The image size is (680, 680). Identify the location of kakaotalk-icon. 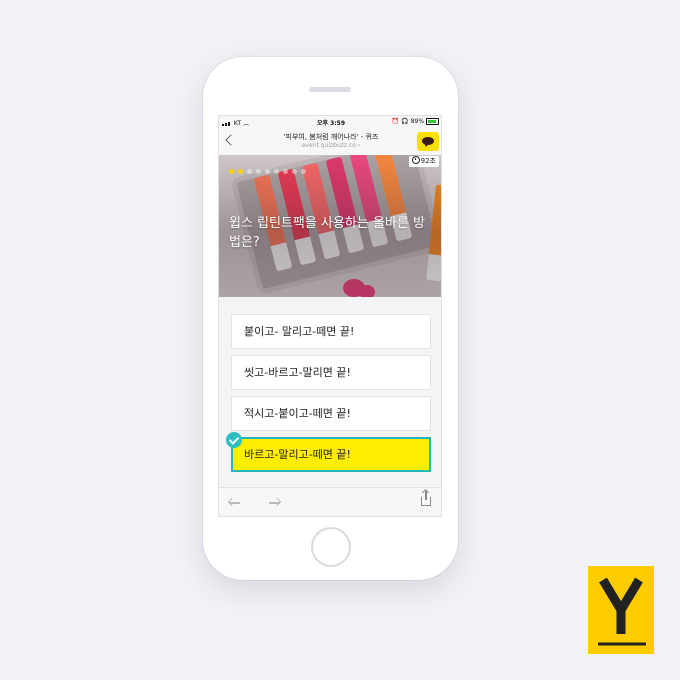
(428, 141).